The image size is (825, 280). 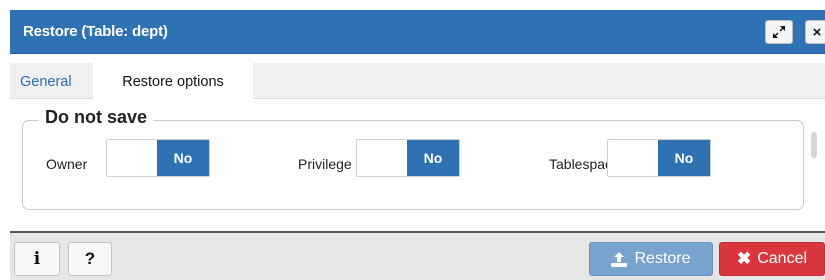 I want to click on privilege-toggle: No, so click(x=408, y=158).